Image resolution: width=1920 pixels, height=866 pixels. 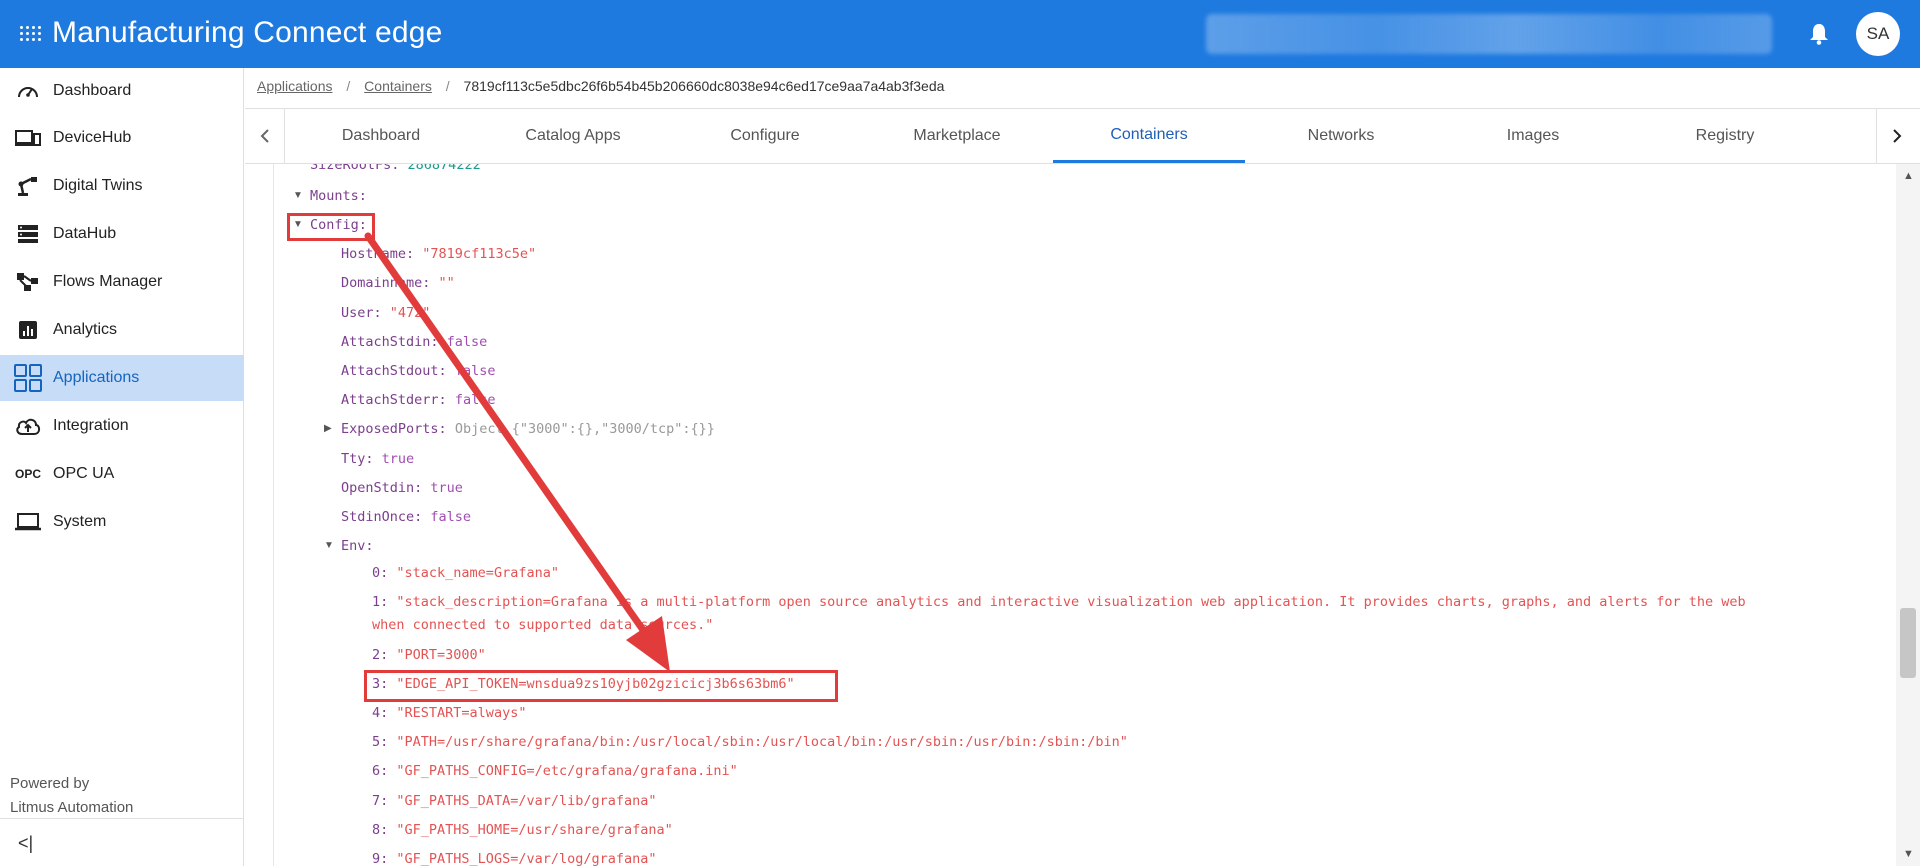 What do you see at coordinates (1878, 34) in the screenshot?
I see `user-avatar: SA` at bounding box center [1878, 34].